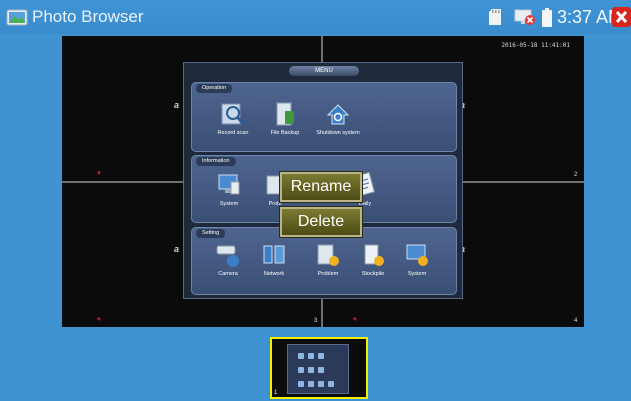 The width and height of the screenshot is (631, 401). I want to click on system-settings-icon, so click(417, 255).